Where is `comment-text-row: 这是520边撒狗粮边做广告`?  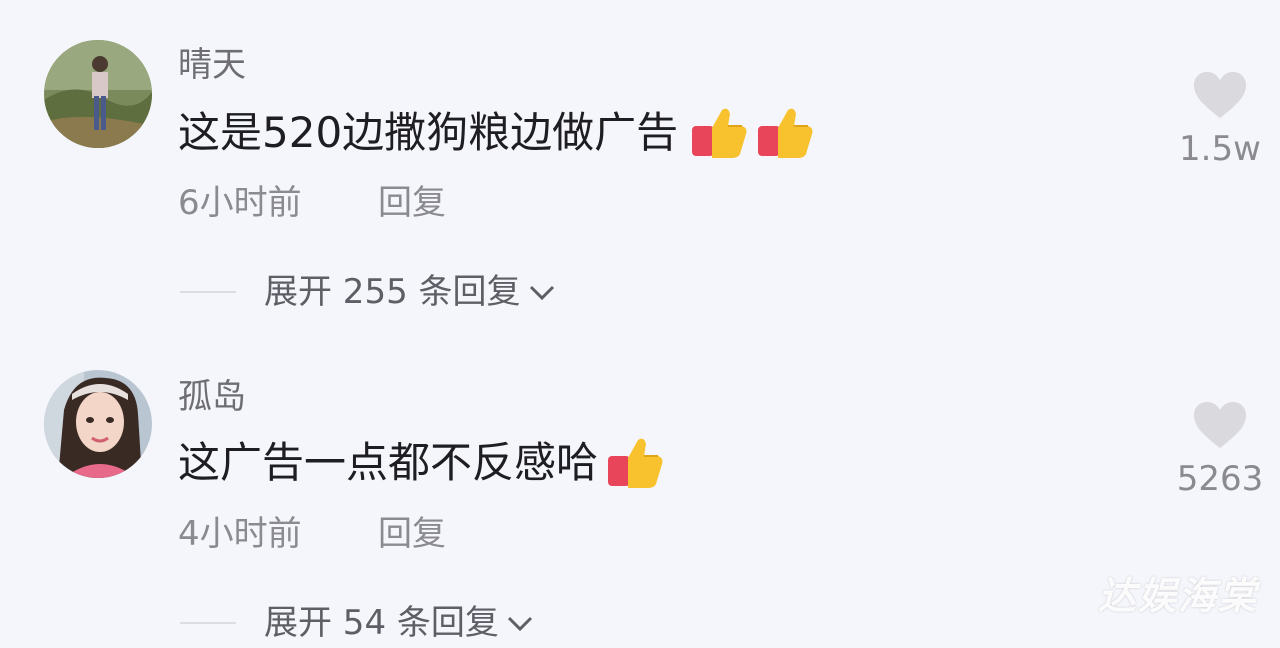 comment-text-row: 这是520边撒狗粮边做广告 is located at coordinates (496, 133).